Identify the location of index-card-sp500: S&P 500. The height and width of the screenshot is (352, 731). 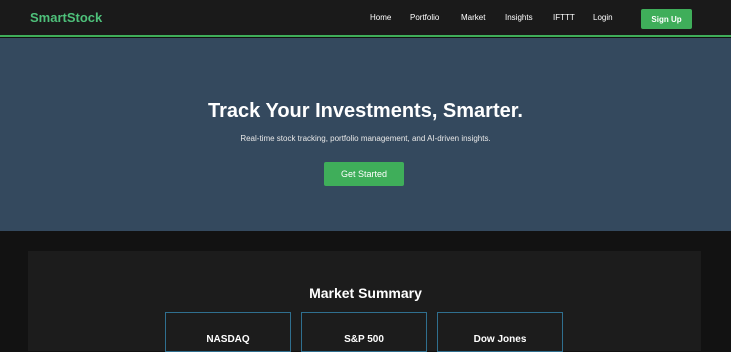
(364, 332).